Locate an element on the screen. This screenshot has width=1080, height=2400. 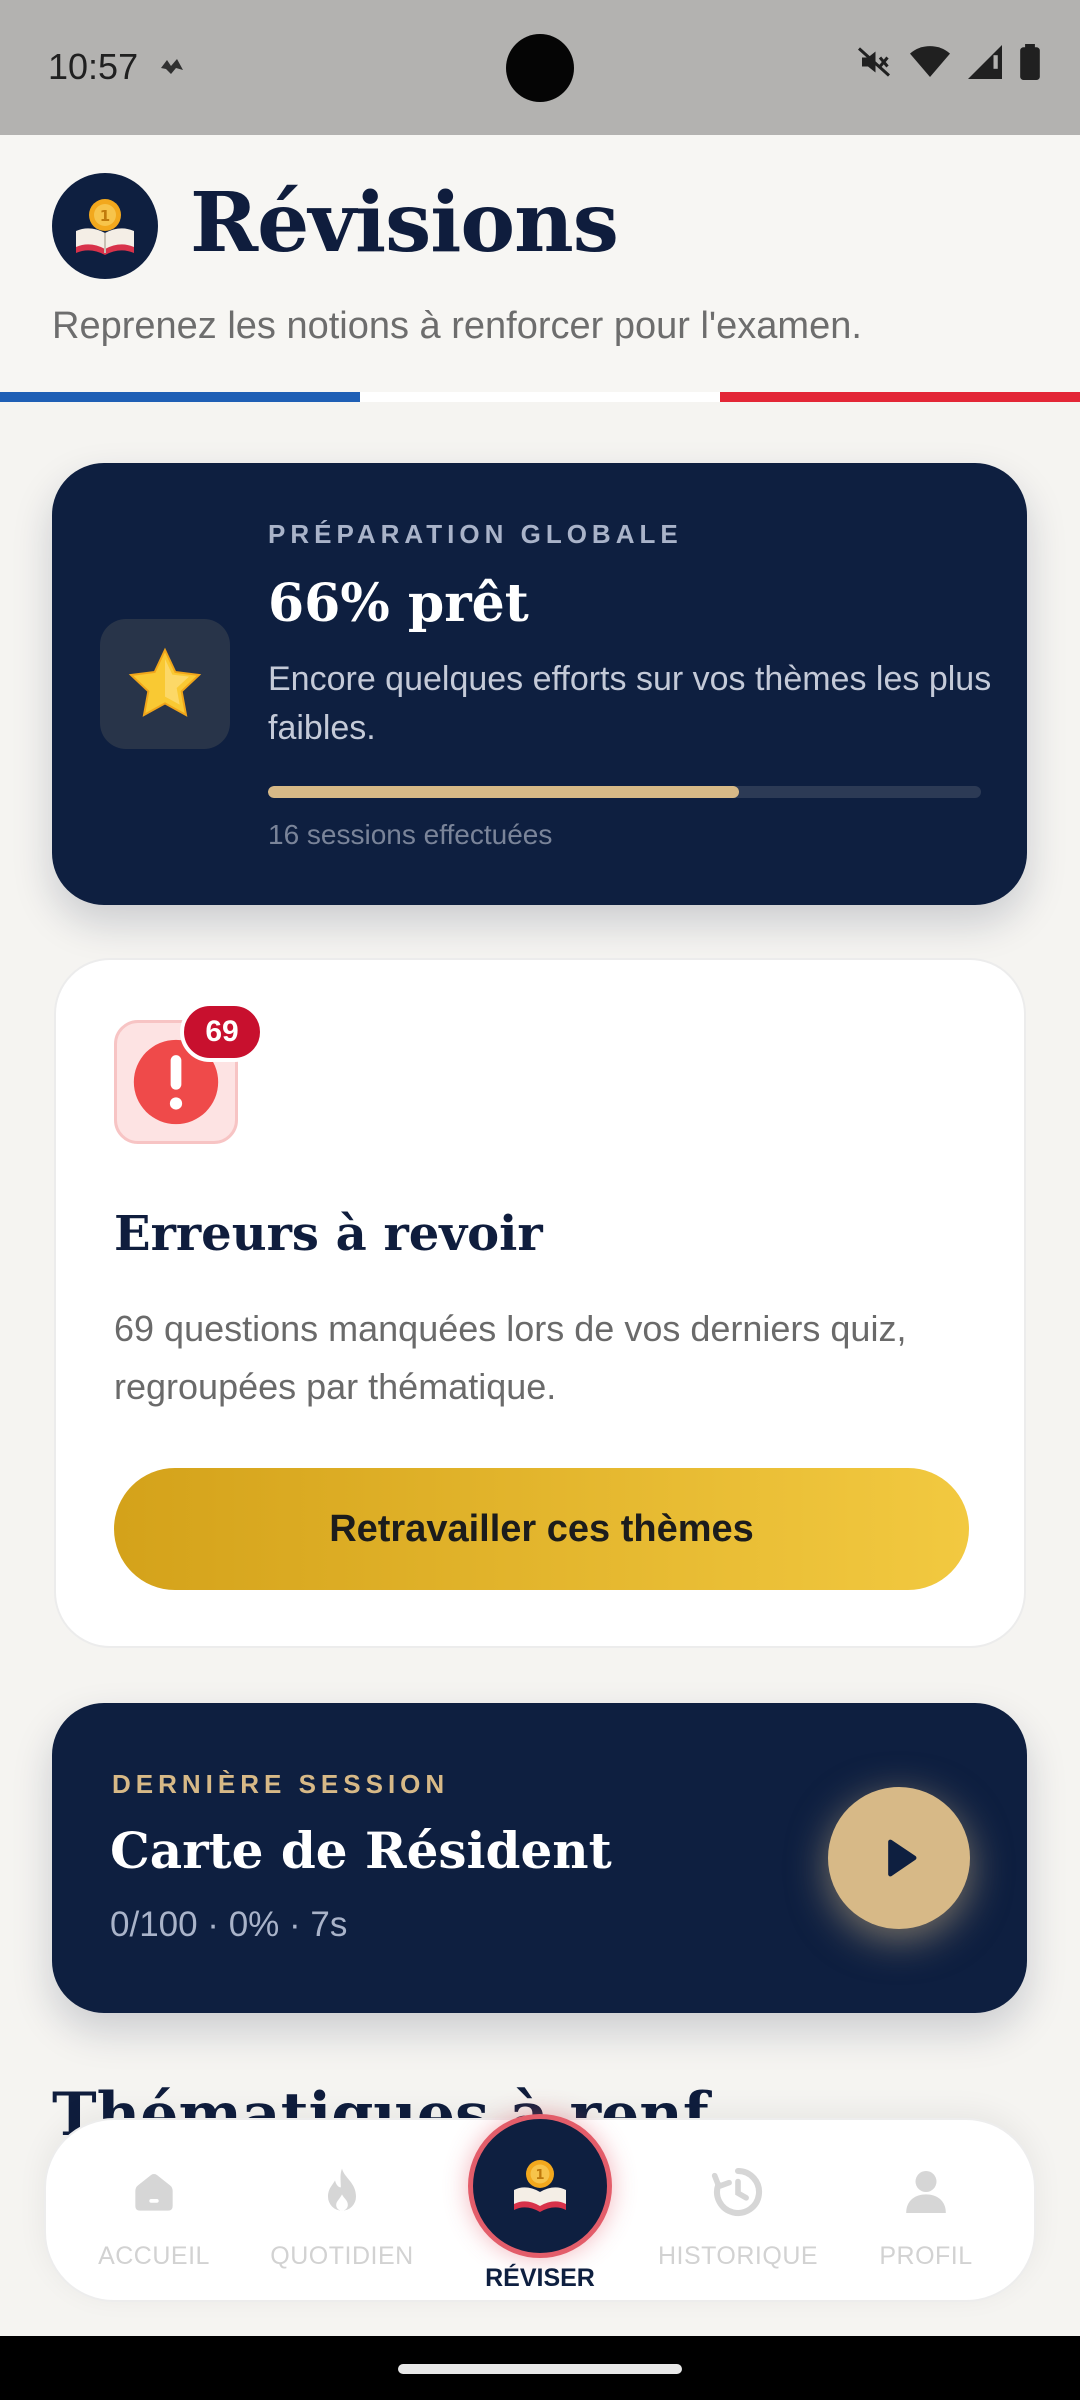
nav-label-profil: PROFIL is located at coordinates (926, 2256).